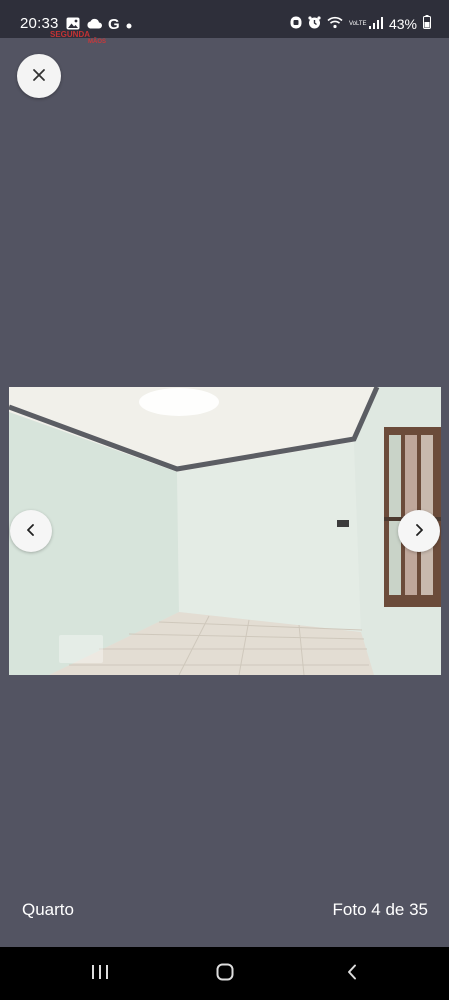 Image resolution: width=449 pixels, height=1000 pixels. What do you see at coordinates (375, 24) in the screenshot?
I see `signal-icon` at bounding box center [375, 24].